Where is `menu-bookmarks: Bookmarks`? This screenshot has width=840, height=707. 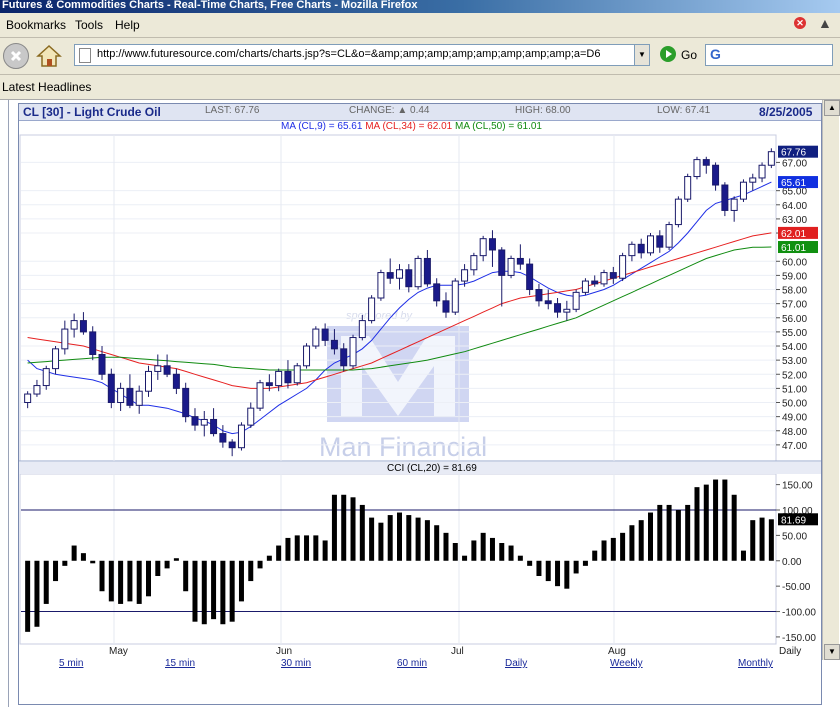
menu-bookmarks: Bookmarks is located at coordinates (36, 25).